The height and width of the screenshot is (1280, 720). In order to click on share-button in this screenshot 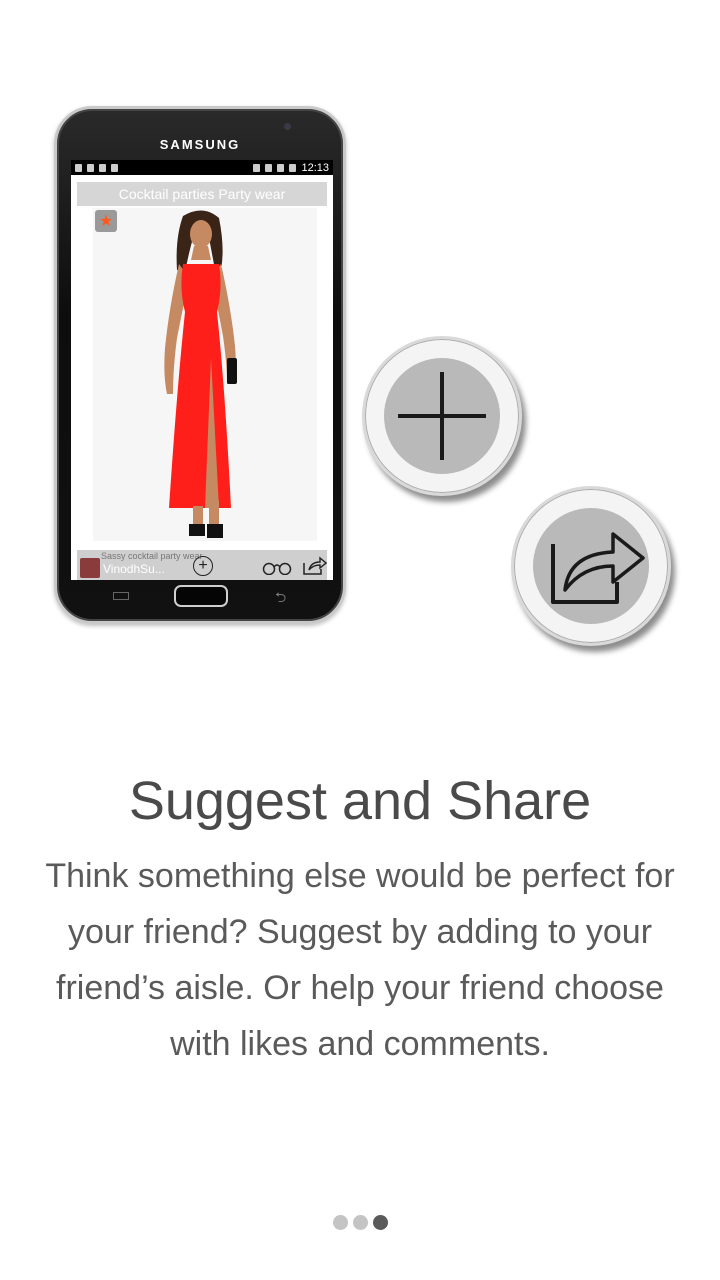, I will do `click(591, 566)`.